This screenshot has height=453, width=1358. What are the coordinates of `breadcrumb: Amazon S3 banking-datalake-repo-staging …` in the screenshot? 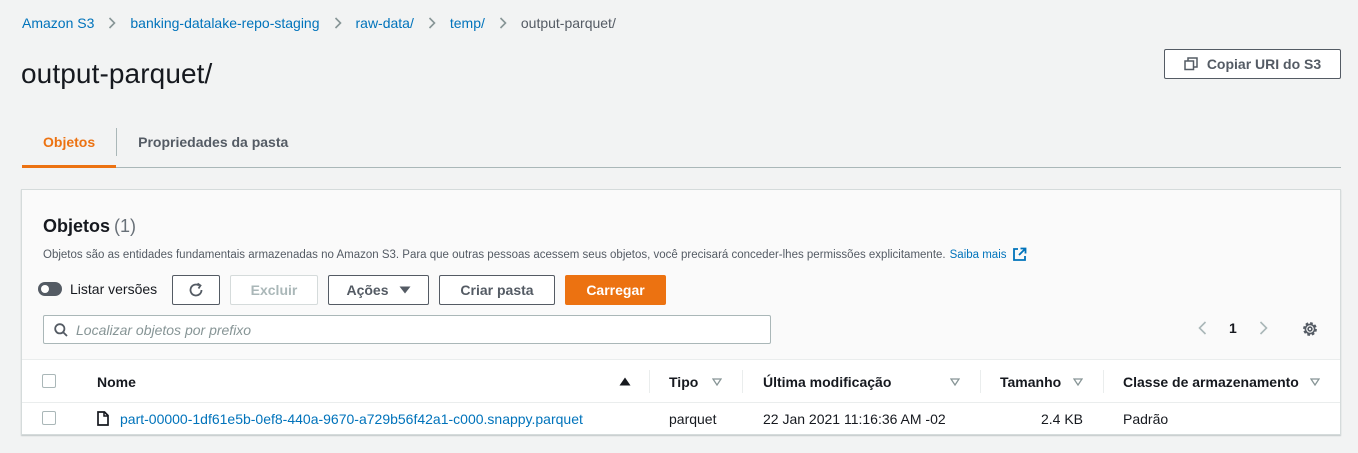 It's located at (319, 23).